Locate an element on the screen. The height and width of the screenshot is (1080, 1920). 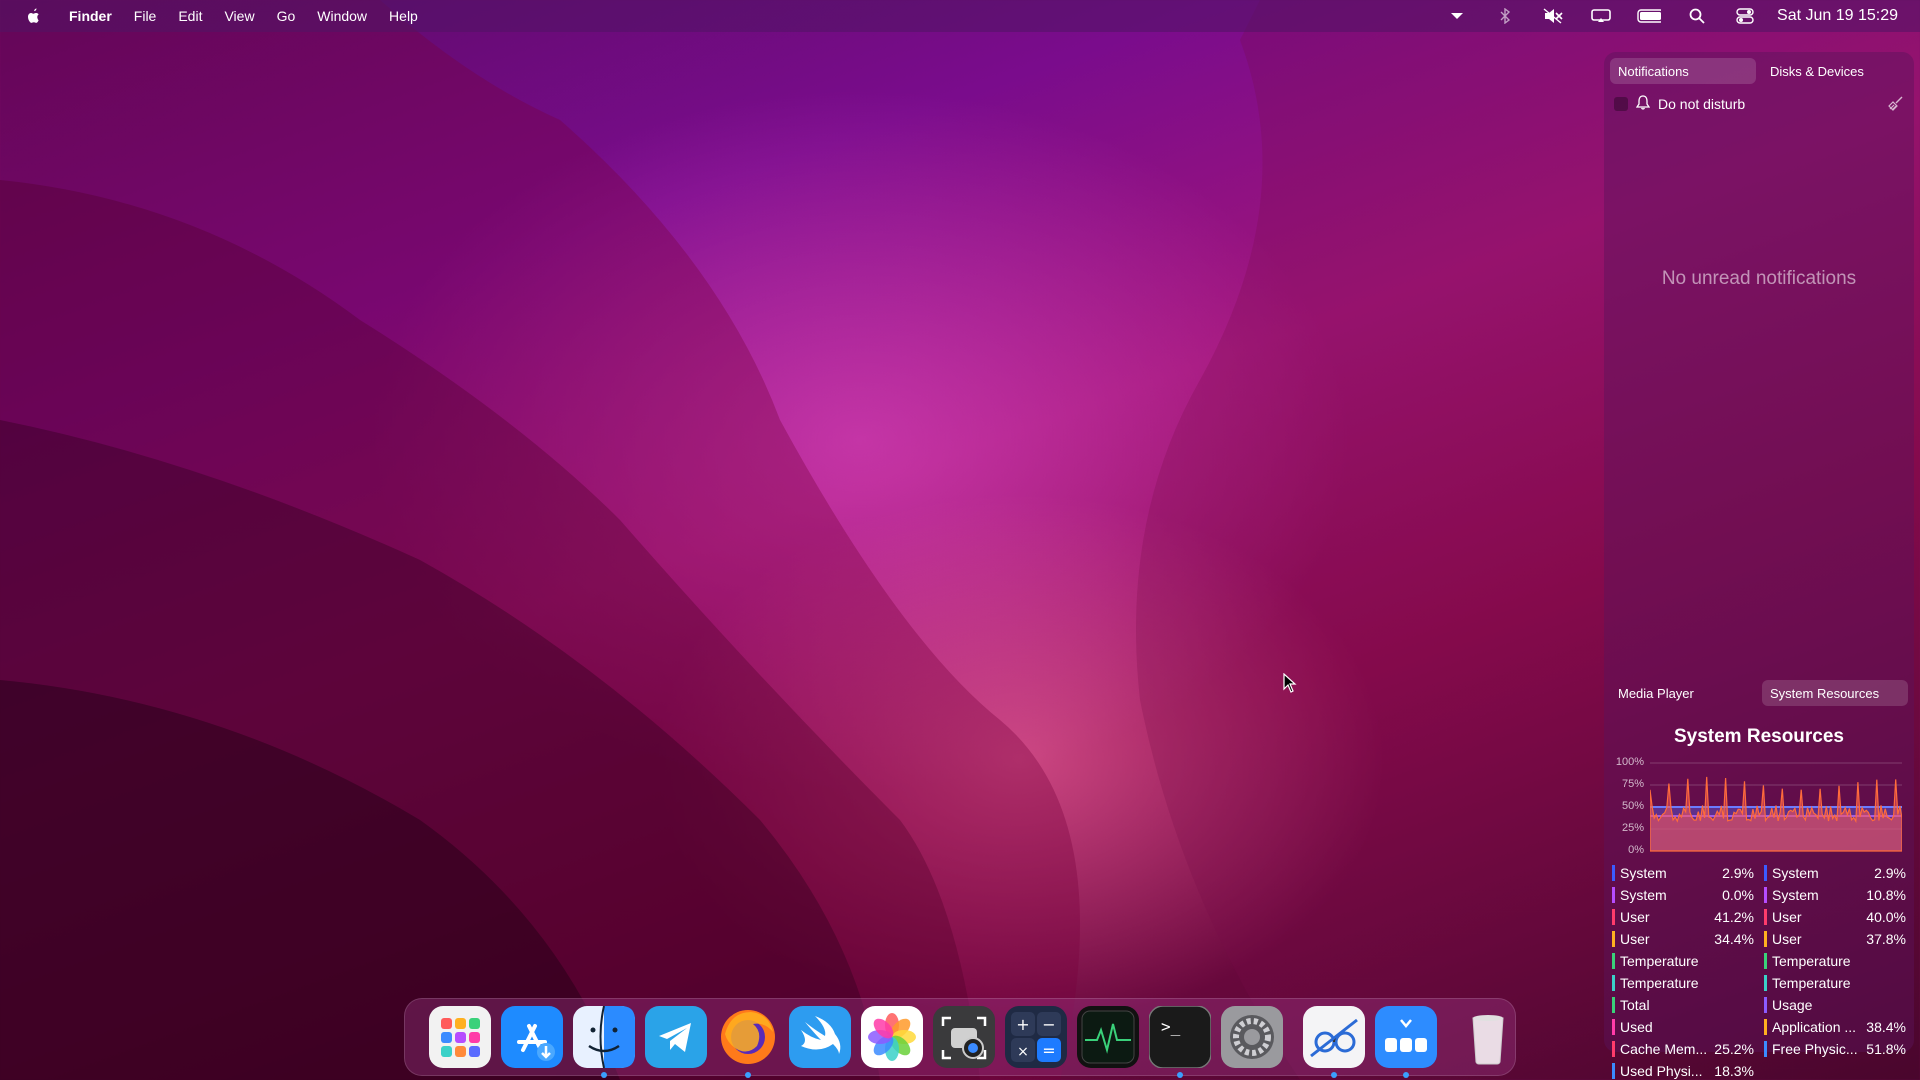
tab-disks-devices: Disks & Devices is located at coordinates (1835, 71).